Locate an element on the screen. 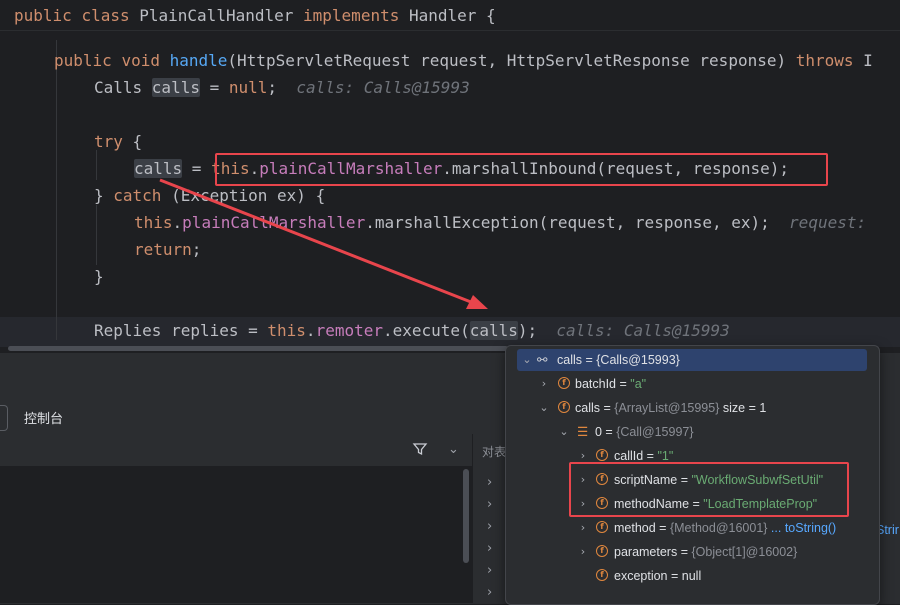 Image resolution: width=900 pixels, height=605 pixels. tree-row-calls: ⌄ f calls = {ArrayList@15995} size = 1 is located at coordinates (692, 408).